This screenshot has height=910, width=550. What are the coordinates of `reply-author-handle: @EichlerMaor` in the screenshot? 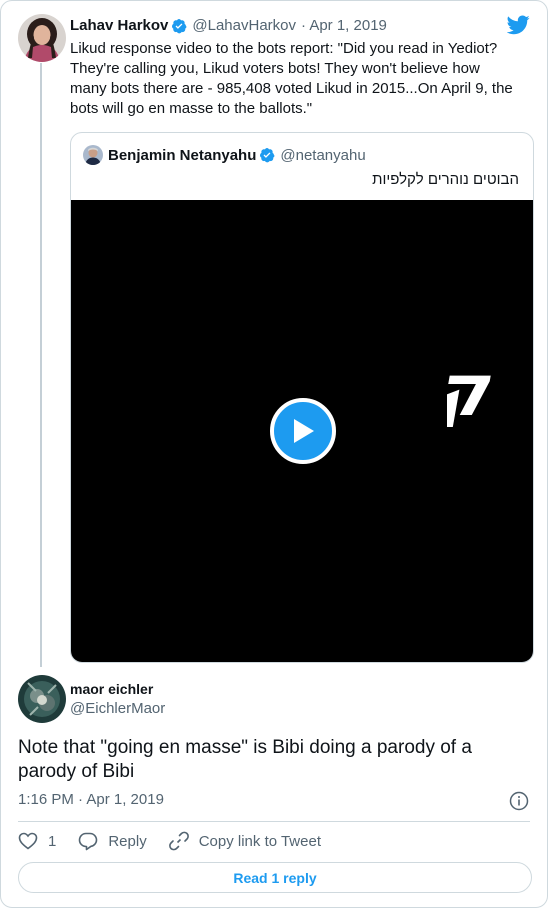 It's located at (117, 708).